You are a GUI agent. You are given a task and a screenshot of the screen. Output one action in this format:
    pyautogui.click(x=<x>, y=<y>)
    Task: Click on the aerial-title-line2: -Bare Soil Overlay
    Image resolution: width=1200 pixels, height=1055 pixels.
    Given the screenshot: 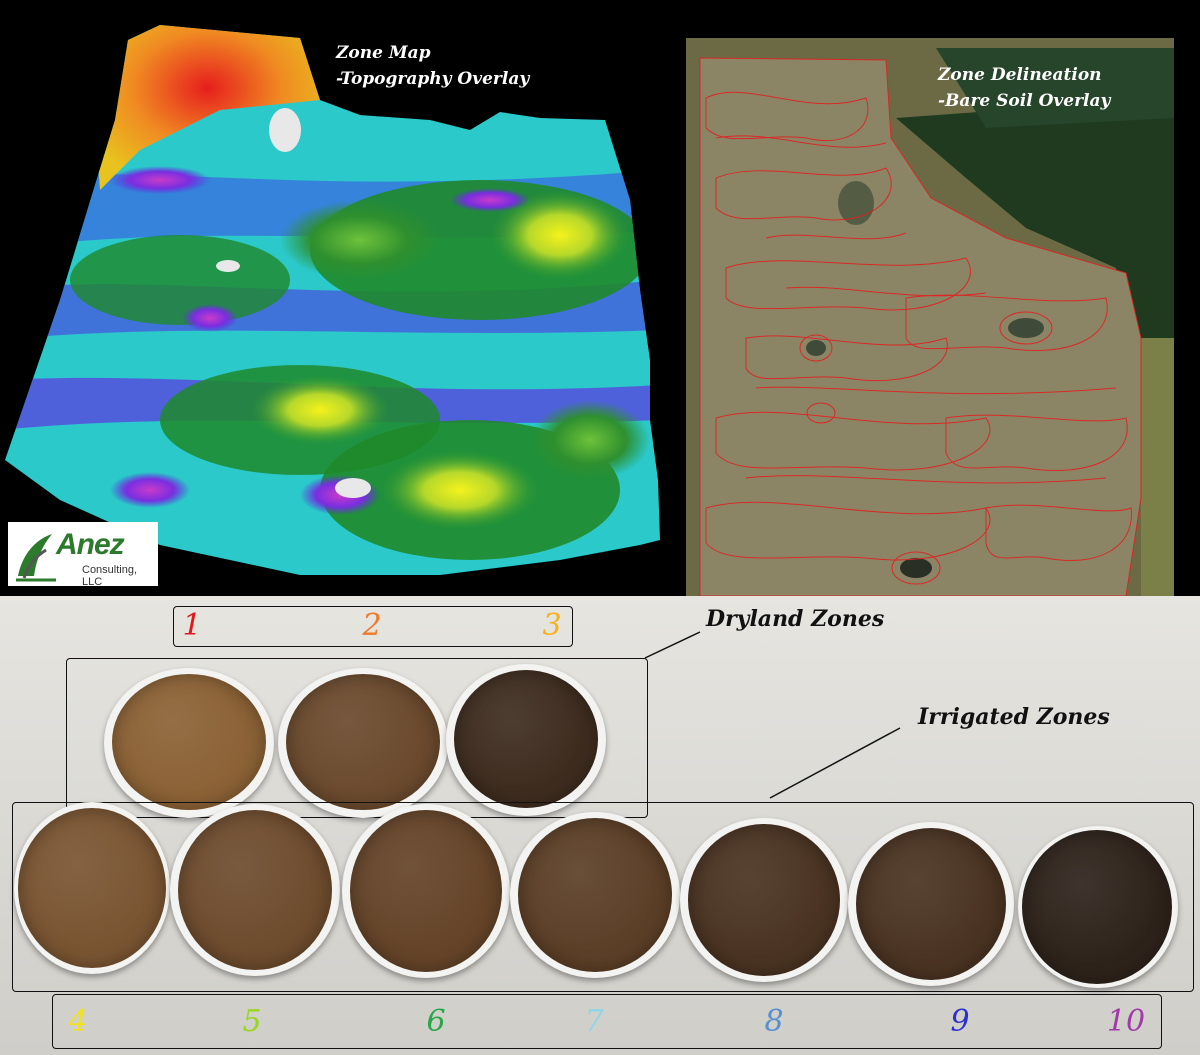 What is the action you would take?
    pyautogui.click(x=1024, y=101)
    